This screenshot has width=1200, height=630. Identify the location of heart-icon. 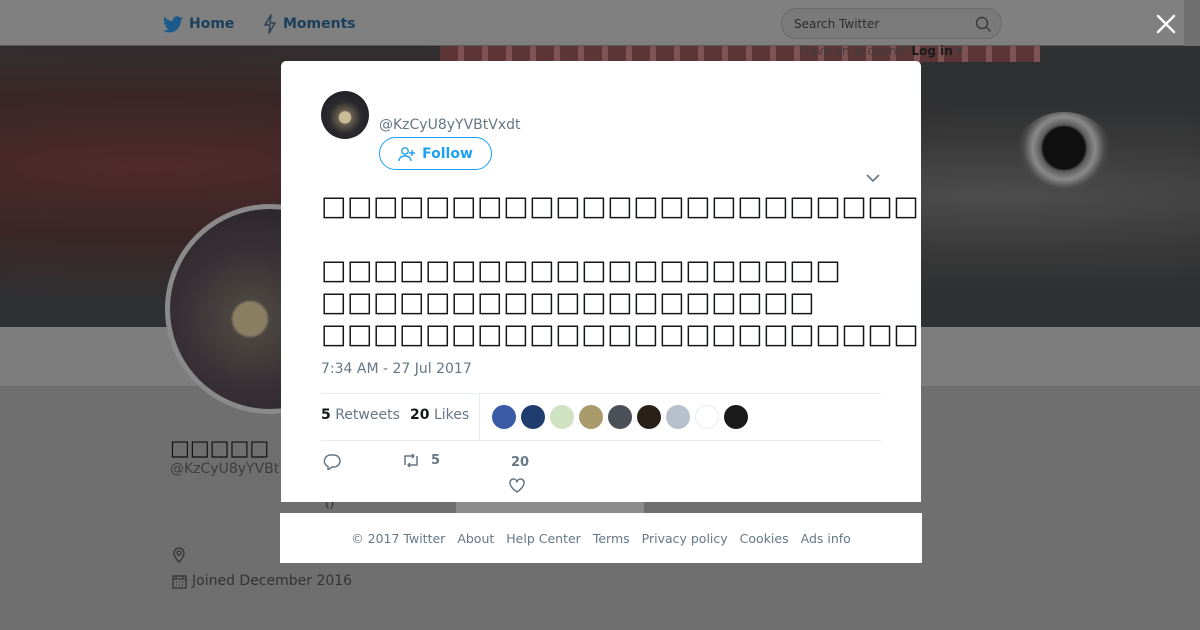
(517, 485).